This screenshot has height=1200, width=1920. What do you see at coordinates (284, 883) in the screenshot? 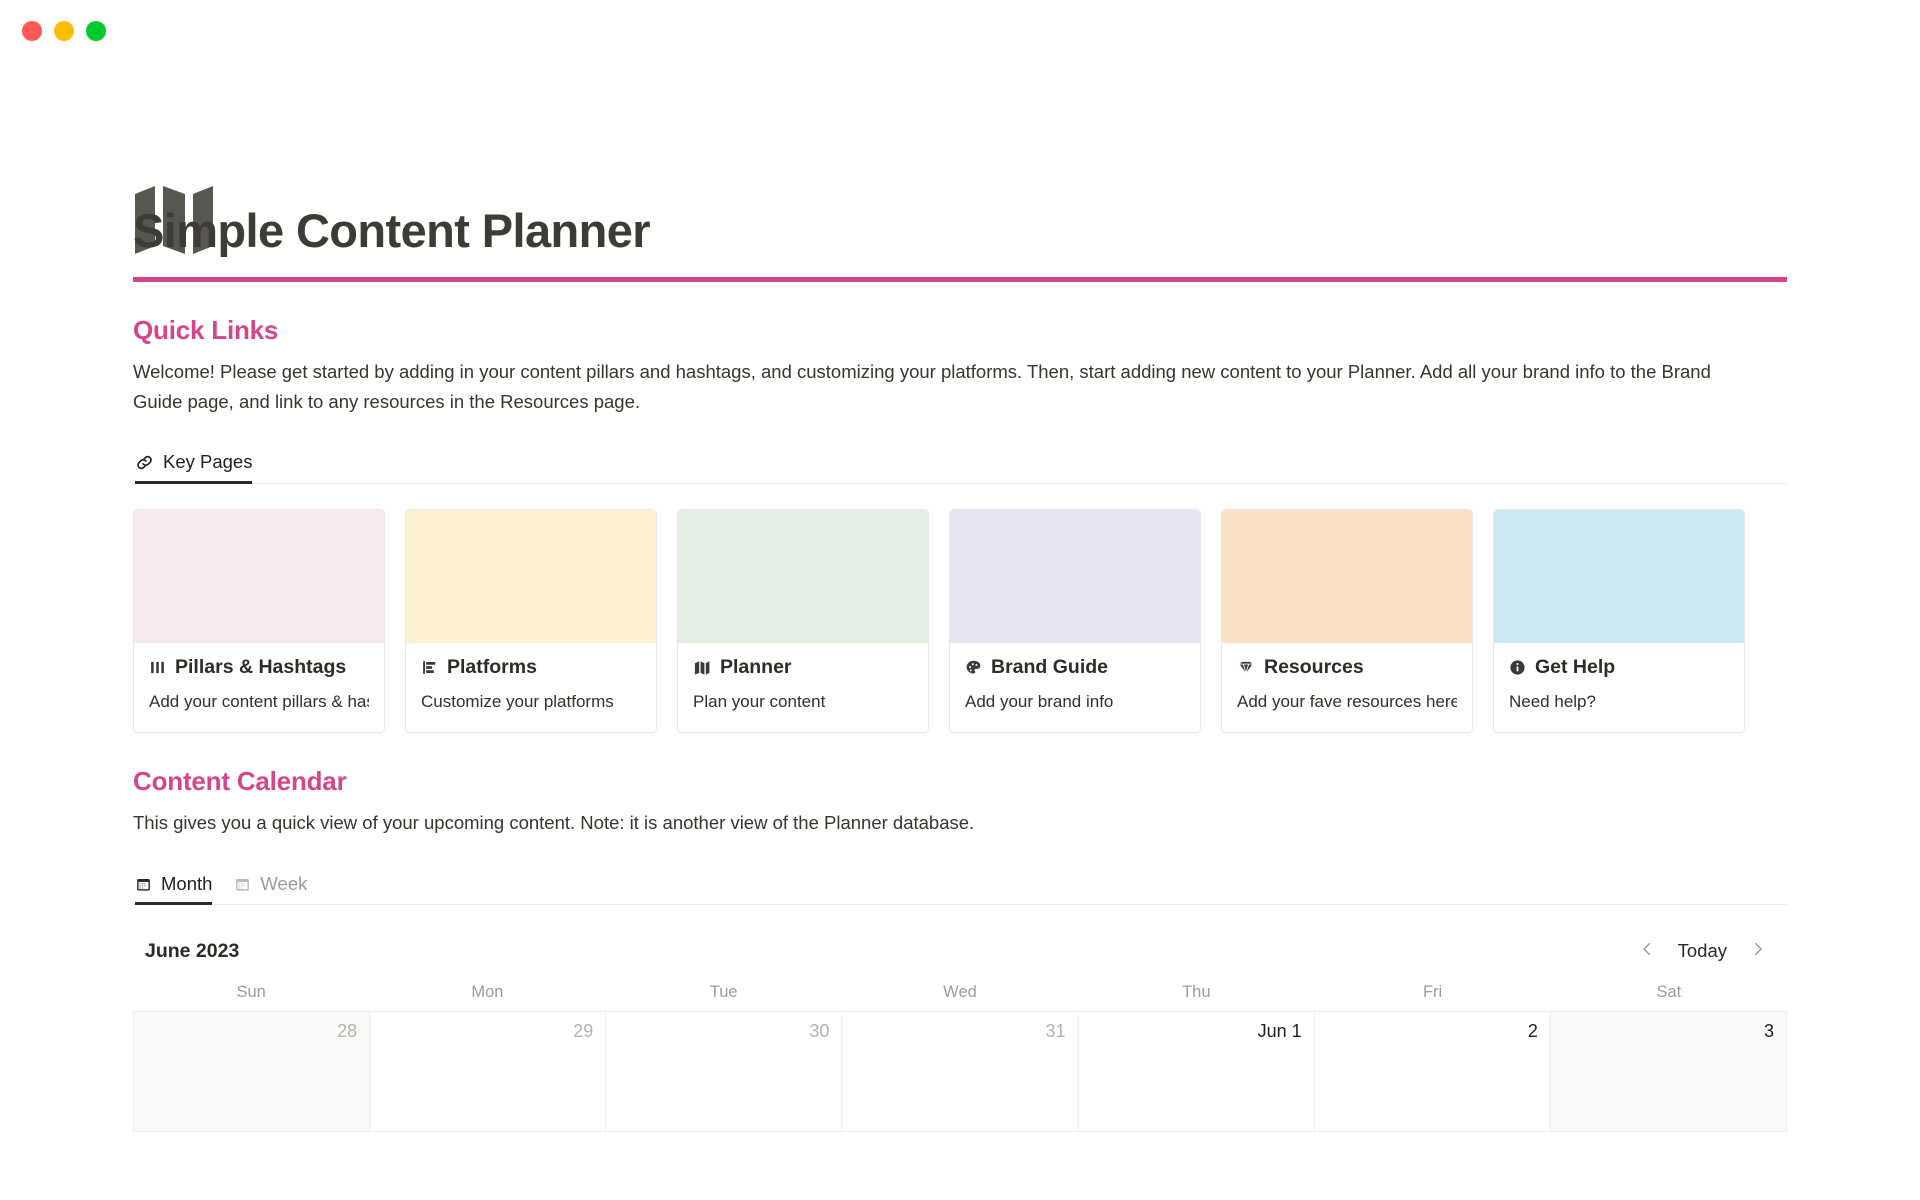
I see `tab-week-label: Week` at bounding box center [284, 883].